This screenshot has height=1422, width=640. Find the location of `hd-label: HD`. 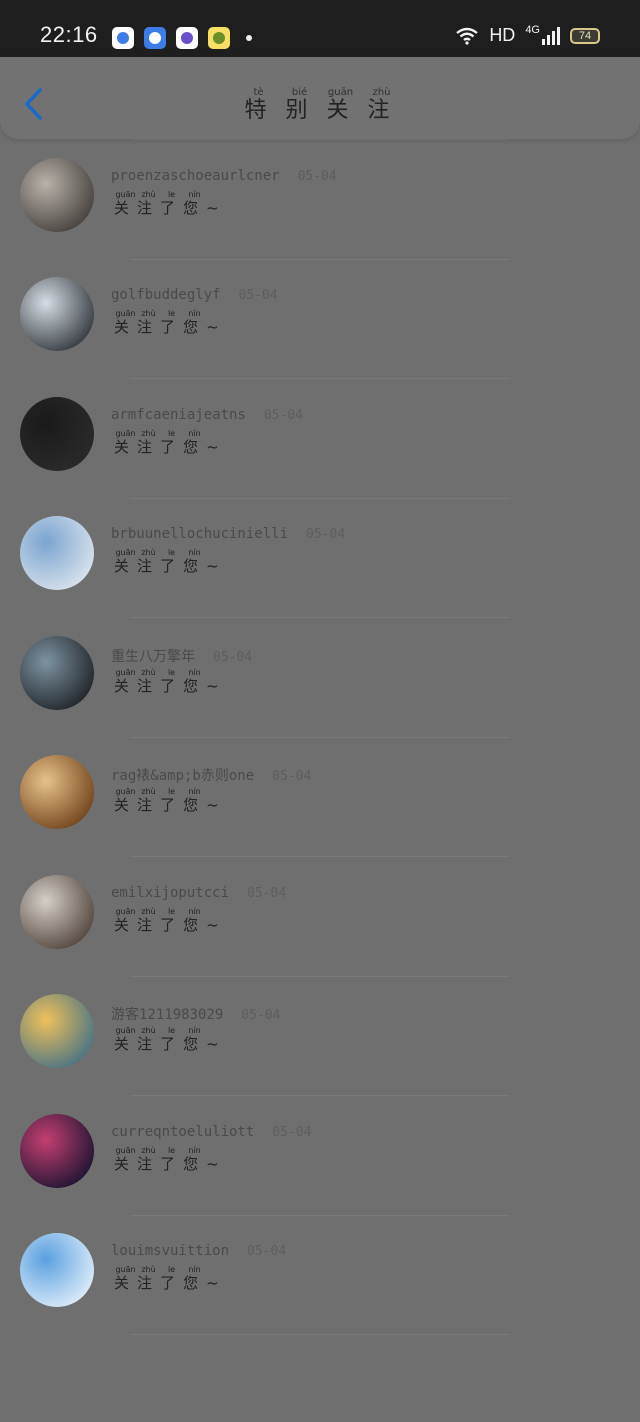

hd-label: HD is located at coordinates (502, 35).